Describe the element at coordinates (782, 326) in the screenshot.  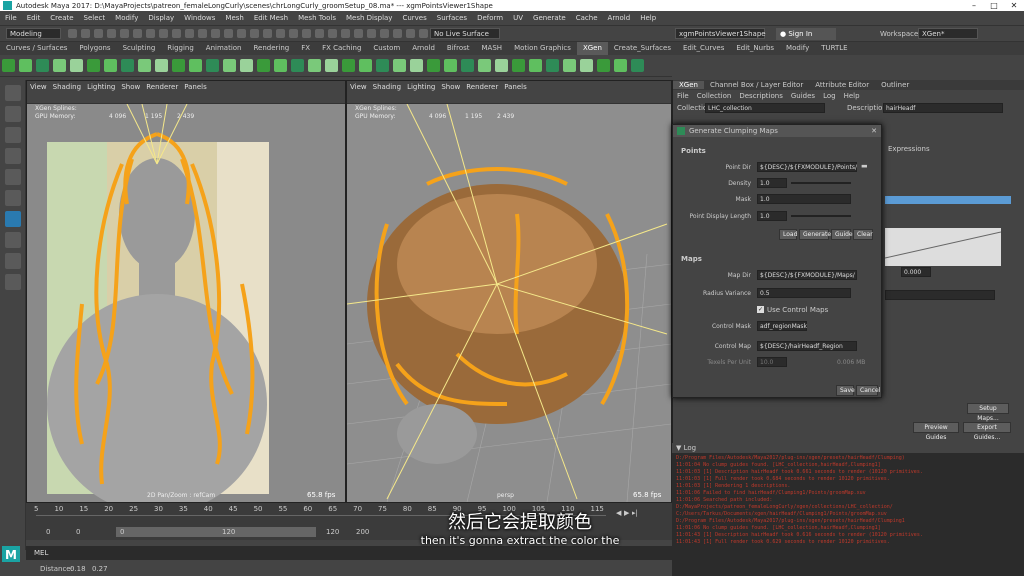
I see `control-mask-field: adf_regionMask` at that location.